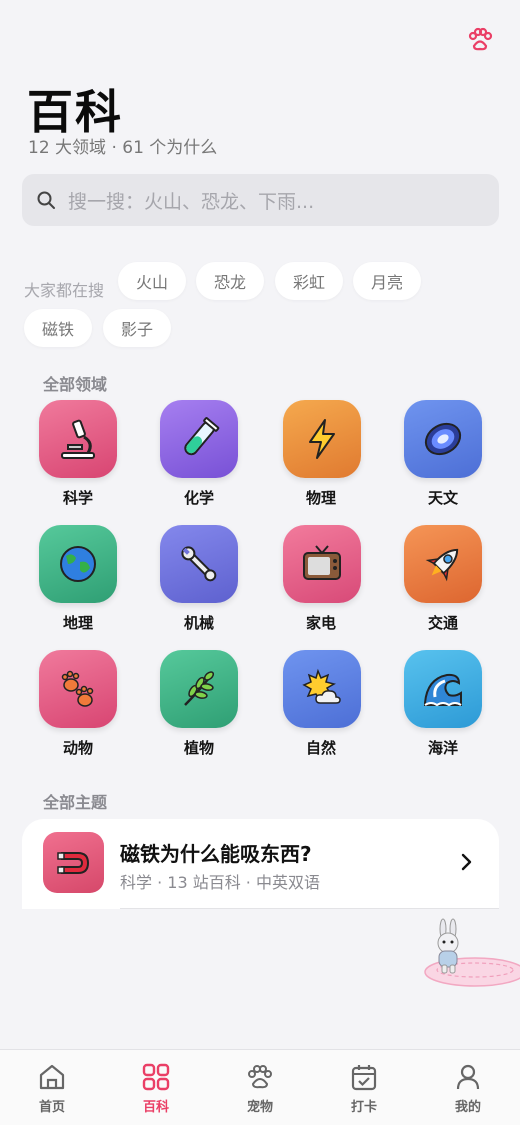  I want to click on domain-label: 物理, so click(320, 498).